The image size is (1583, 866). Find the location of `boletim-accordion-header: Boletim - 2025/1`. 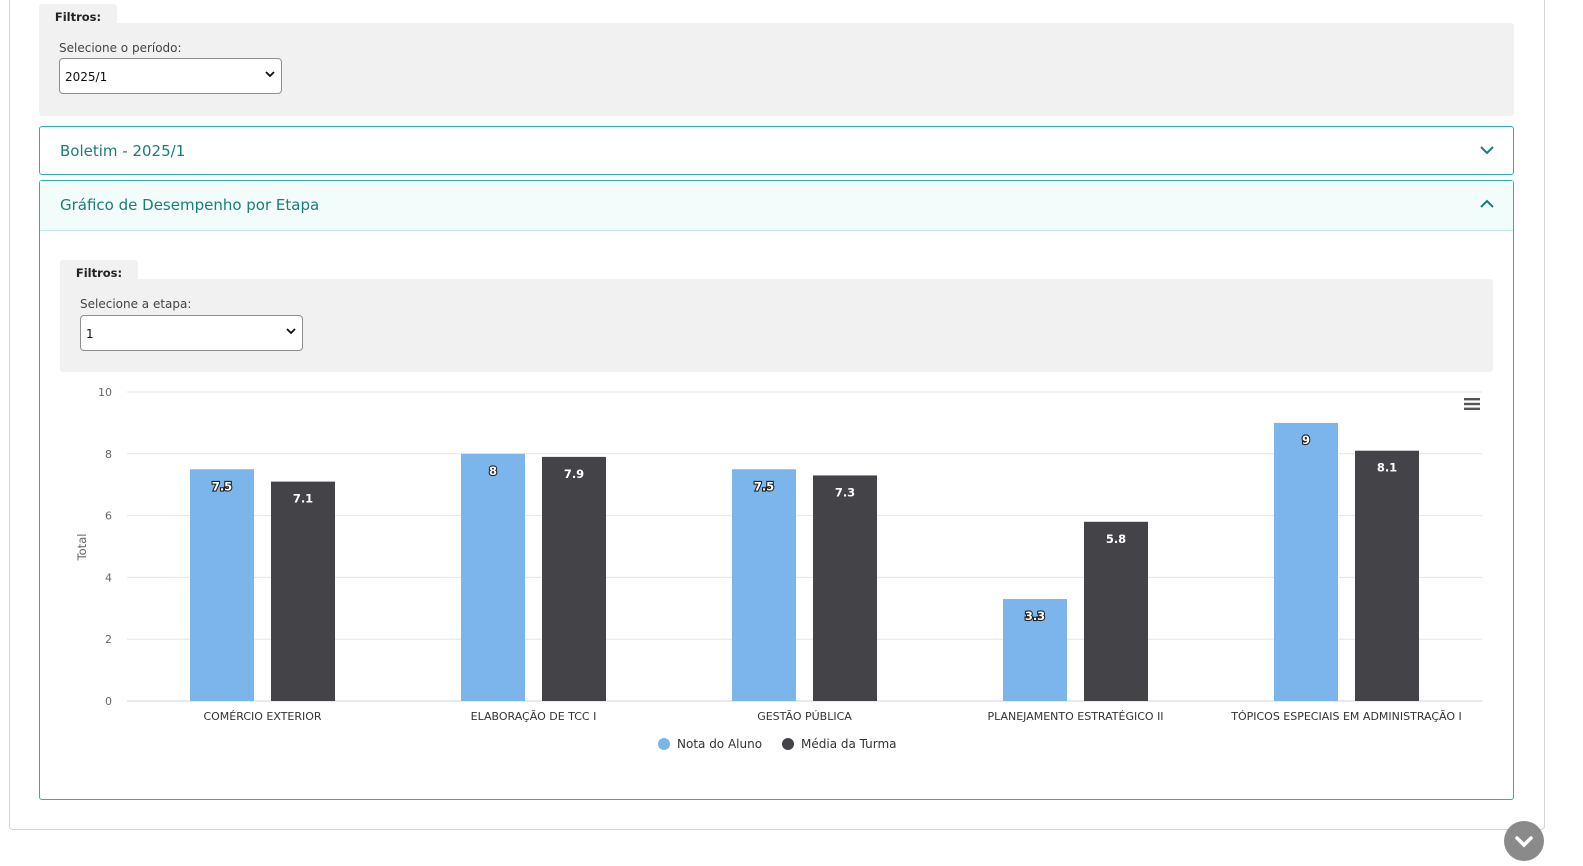

boletim-accordion-header: Boletim - 2025/1 is located at coordinates (776, 151).